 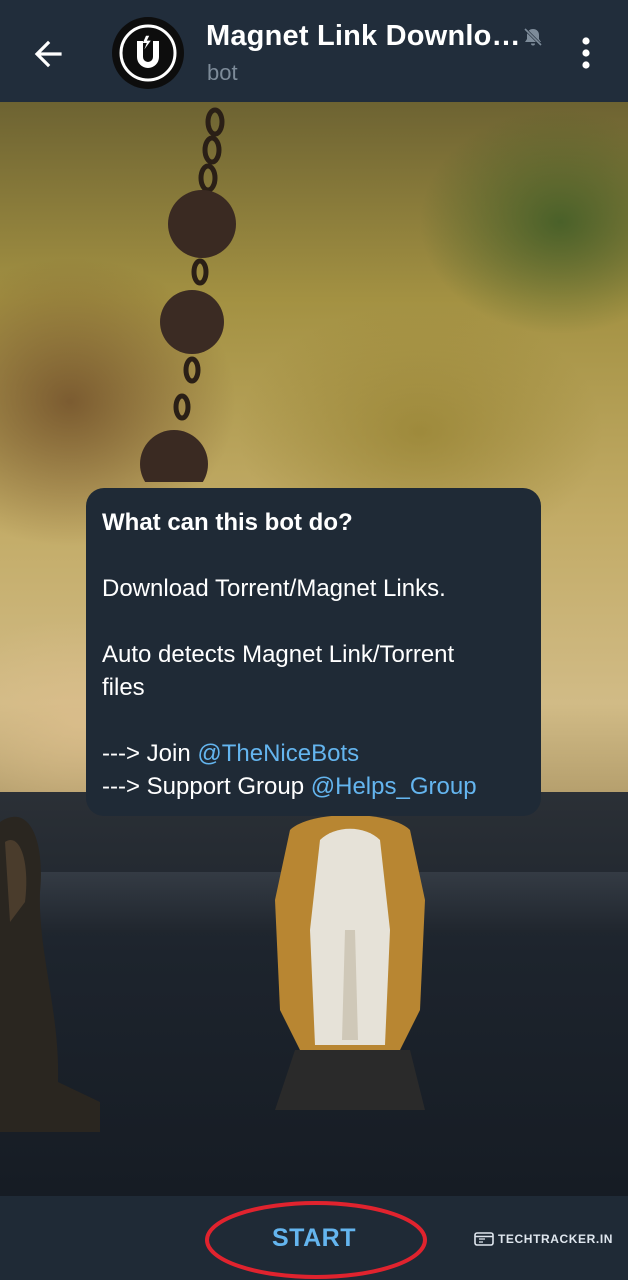 What do you see at coordinates (50, 974) in the screenshot?
I see `figurine-left-image` at bounding box center [50, 974].